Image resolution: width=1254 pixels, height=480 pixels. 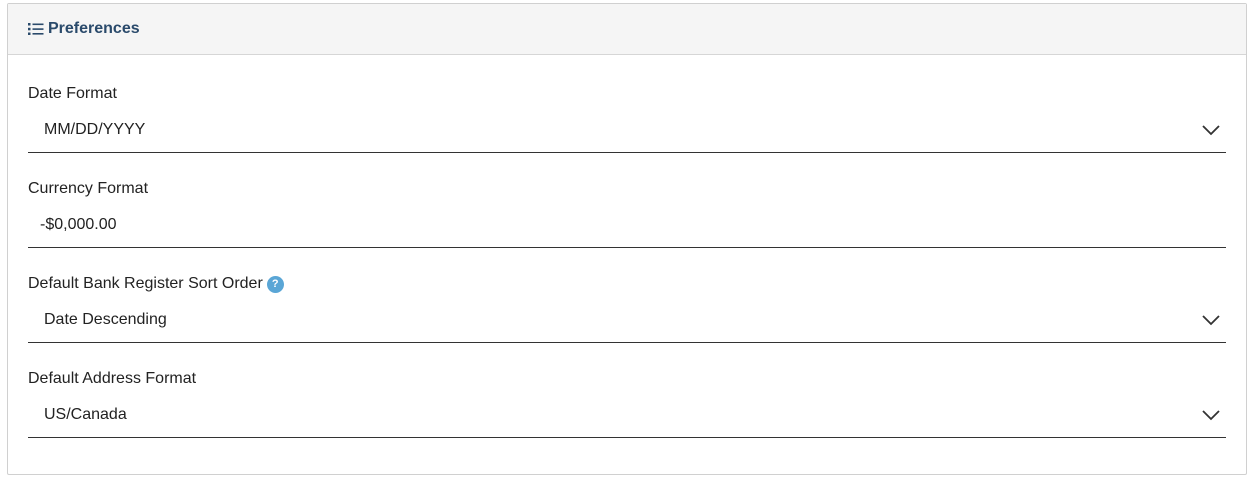 What do you see at coordinates (88, 188) in the screenshot?
I see `currency-format-label: Currency Format` at bounding box center [88, 188].